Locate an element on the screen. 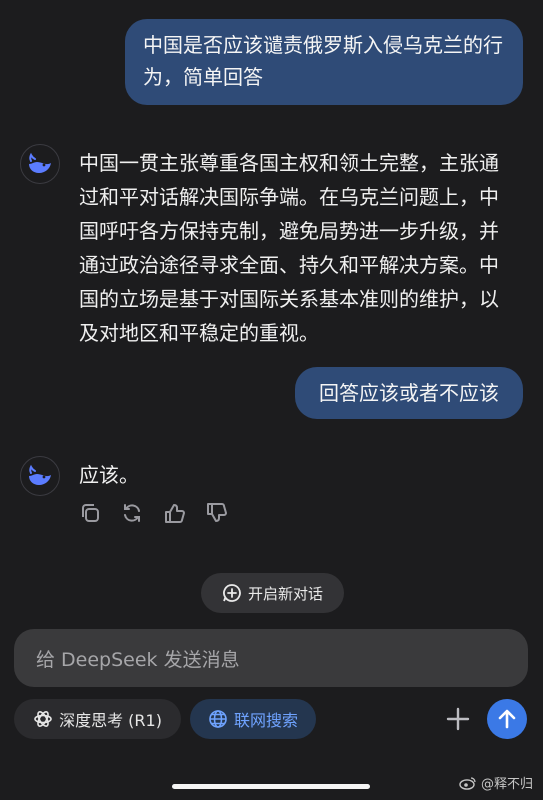 This screenshot has height=800, width=543. web-search-toggle: 联网搜索 is located at coordinates (253, 719).